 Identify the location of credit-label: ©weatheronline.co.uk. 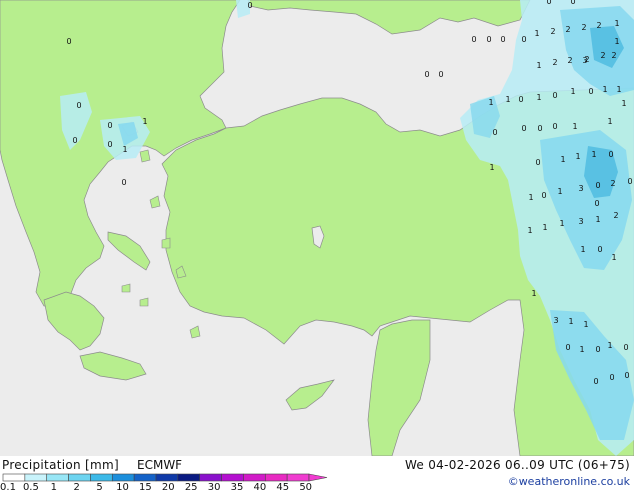
(568, 481).